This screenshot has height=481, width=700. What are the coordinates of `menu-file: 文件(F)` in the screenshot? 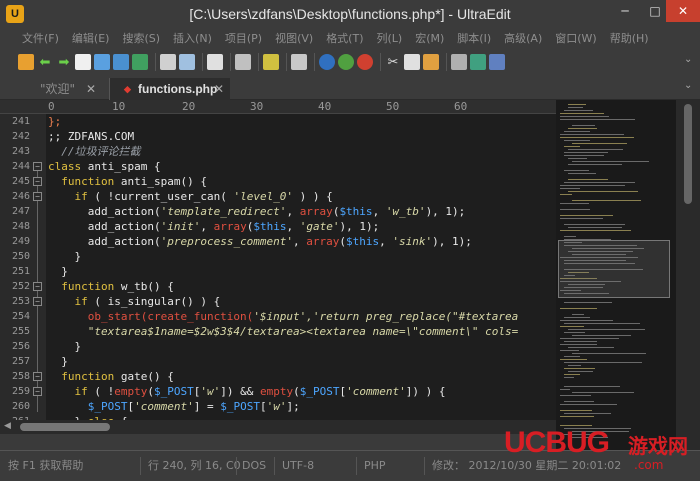 It's located at (40, 38).